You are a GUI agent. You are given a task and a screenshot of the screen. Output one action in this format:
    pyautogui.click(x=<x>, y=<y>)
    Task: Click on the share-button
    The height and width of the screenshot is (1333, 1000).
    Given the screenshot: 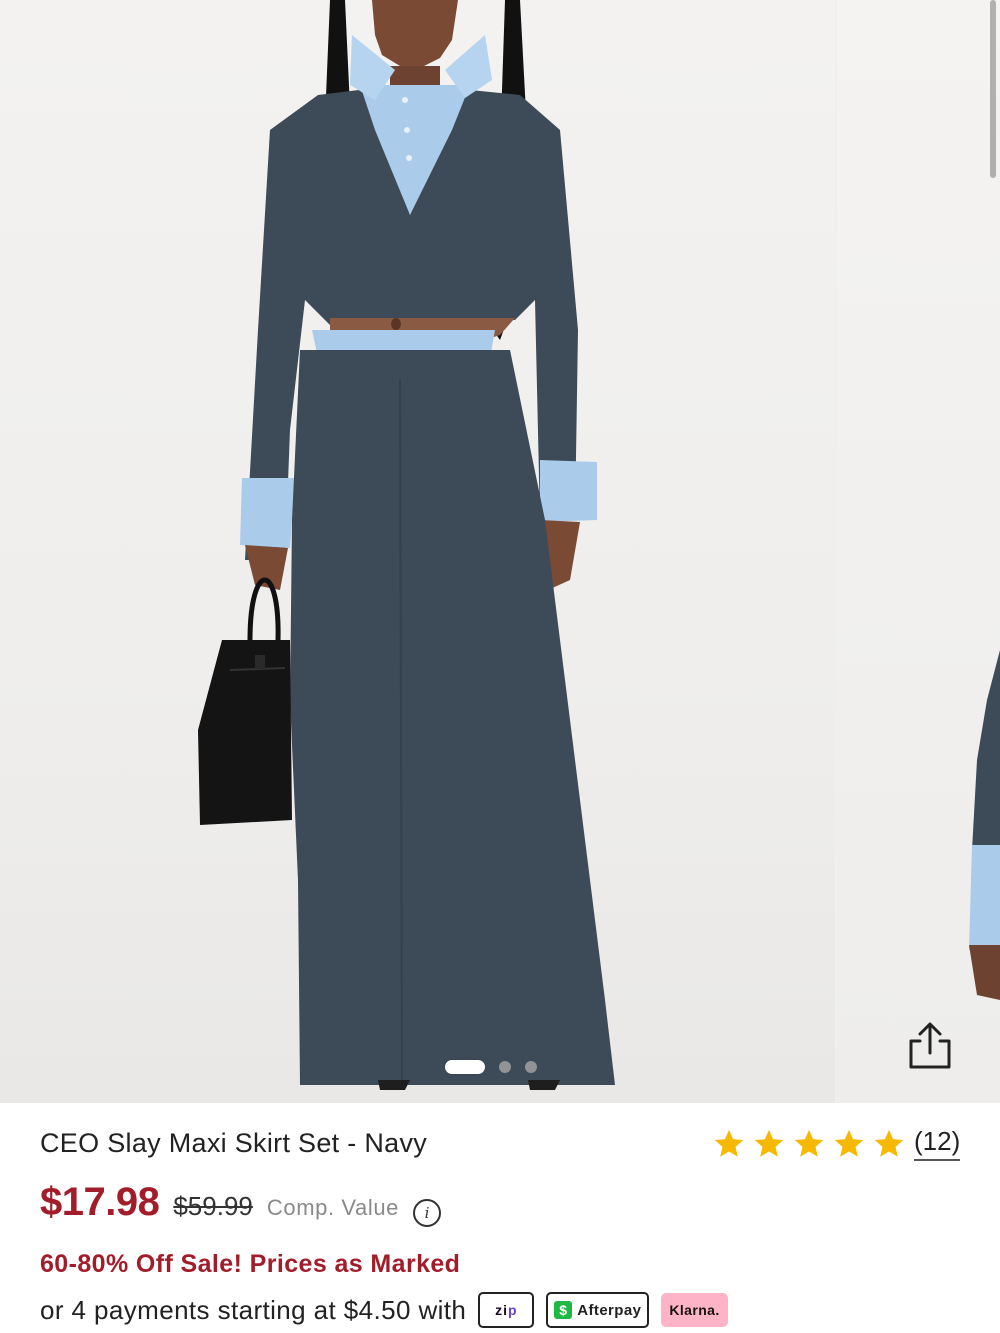 What is the action you would take?
    pyautogui.click(x=930, y=1045)
    